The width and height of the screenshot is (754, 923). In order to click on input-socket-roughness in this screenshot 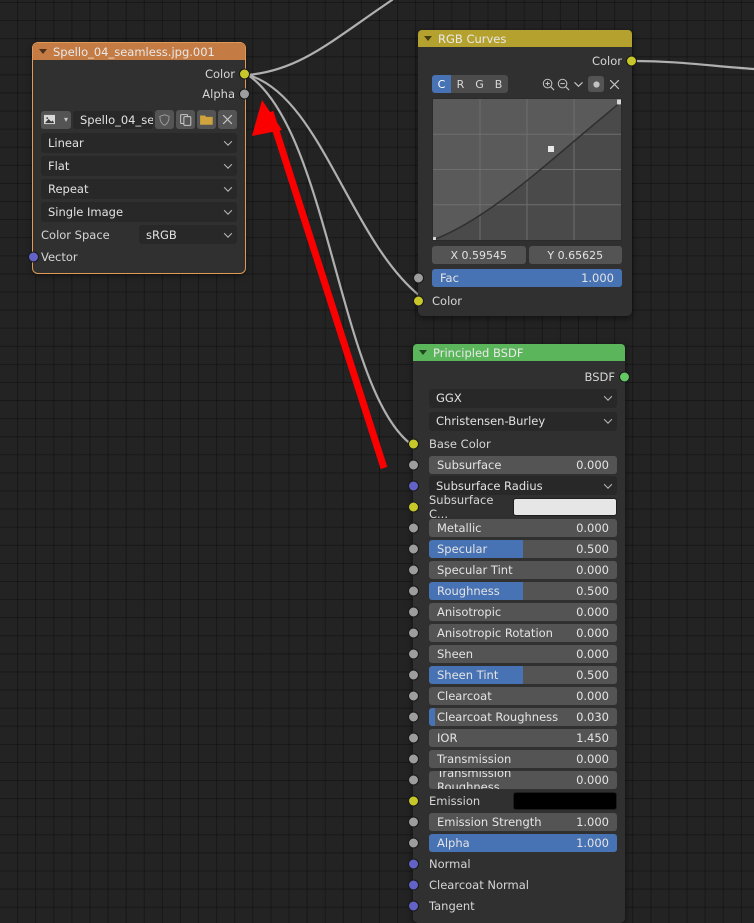, I will do `click(413, 590)`.